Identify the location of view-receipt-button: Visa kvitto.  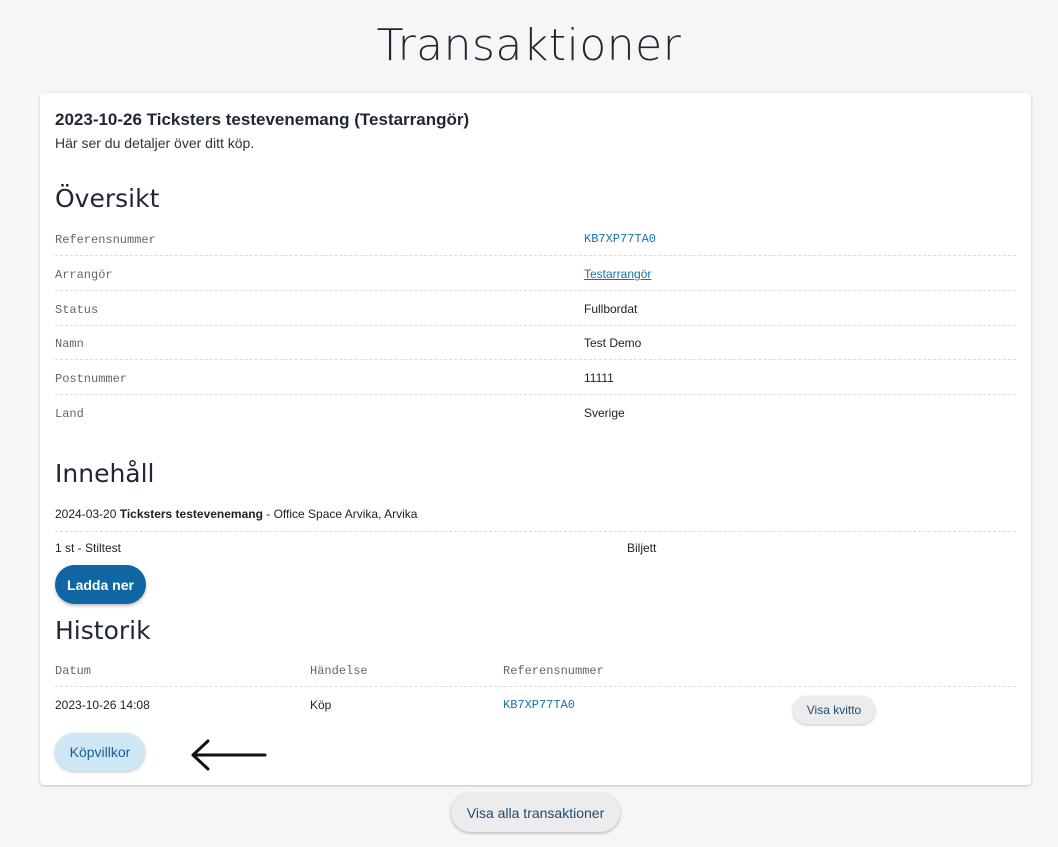
(834, 710).